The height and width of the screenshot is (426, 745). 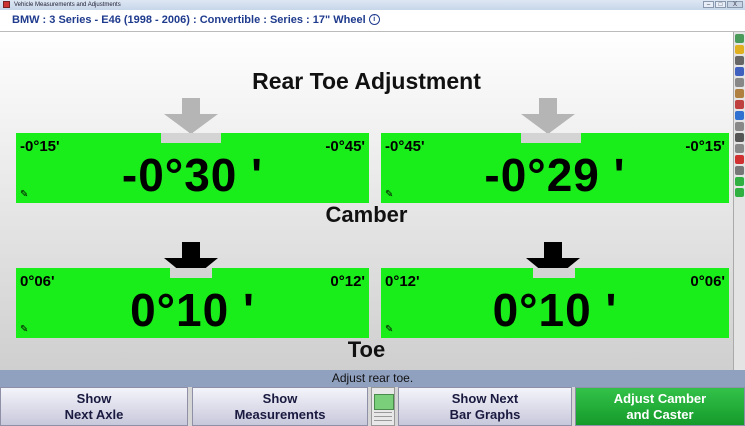 I want to click on measurement-value: -0°29 ', so click(x=555, y=175).